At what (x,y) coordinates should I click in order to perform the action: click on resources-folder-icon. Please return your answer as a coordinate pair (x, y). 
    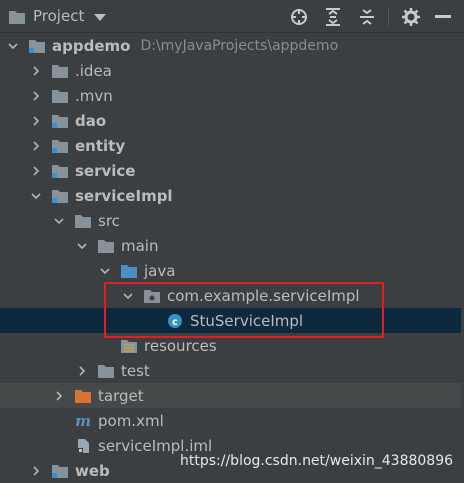
    Looking at the image, I should click on (129, 346).